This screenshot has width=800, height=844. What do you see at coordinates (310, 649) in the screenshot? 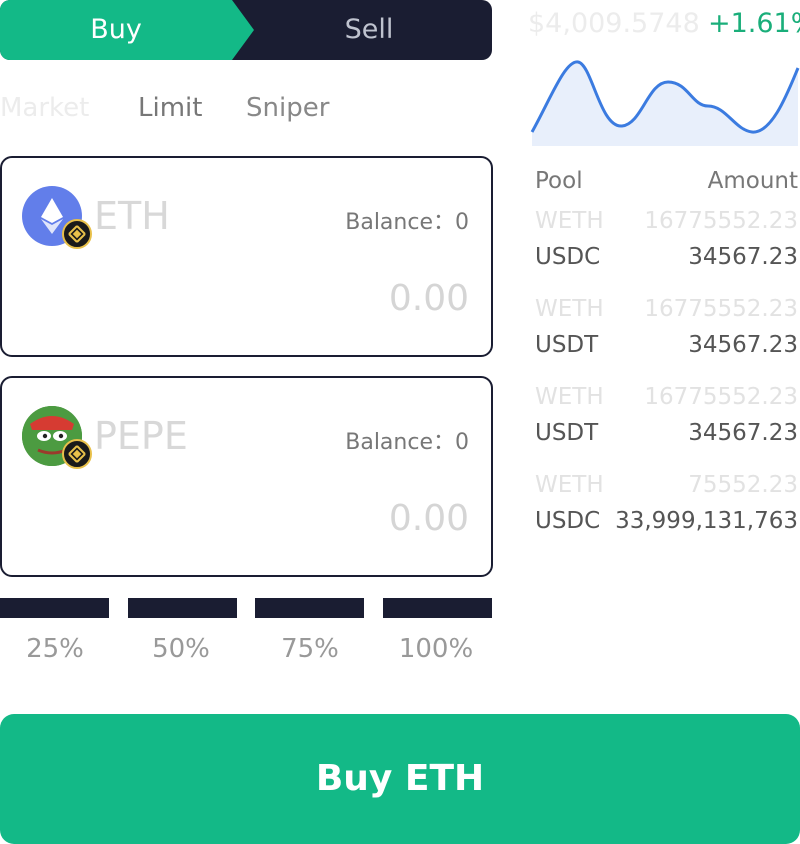
I see `percent-75-button: 75%` at bounding box center [310, 649].